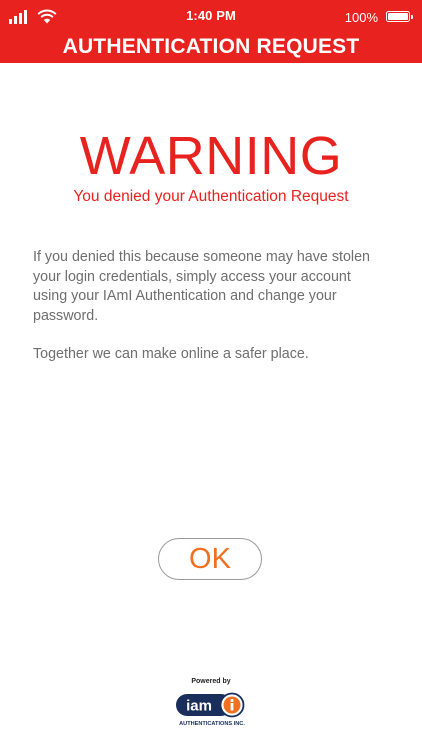 Image resolution: width=422 pixels, height=750 pixels. What do you see at coordinates (210, 559) in the screenshot?
I see `ok-button: OK` at bounding box center [210, 559].